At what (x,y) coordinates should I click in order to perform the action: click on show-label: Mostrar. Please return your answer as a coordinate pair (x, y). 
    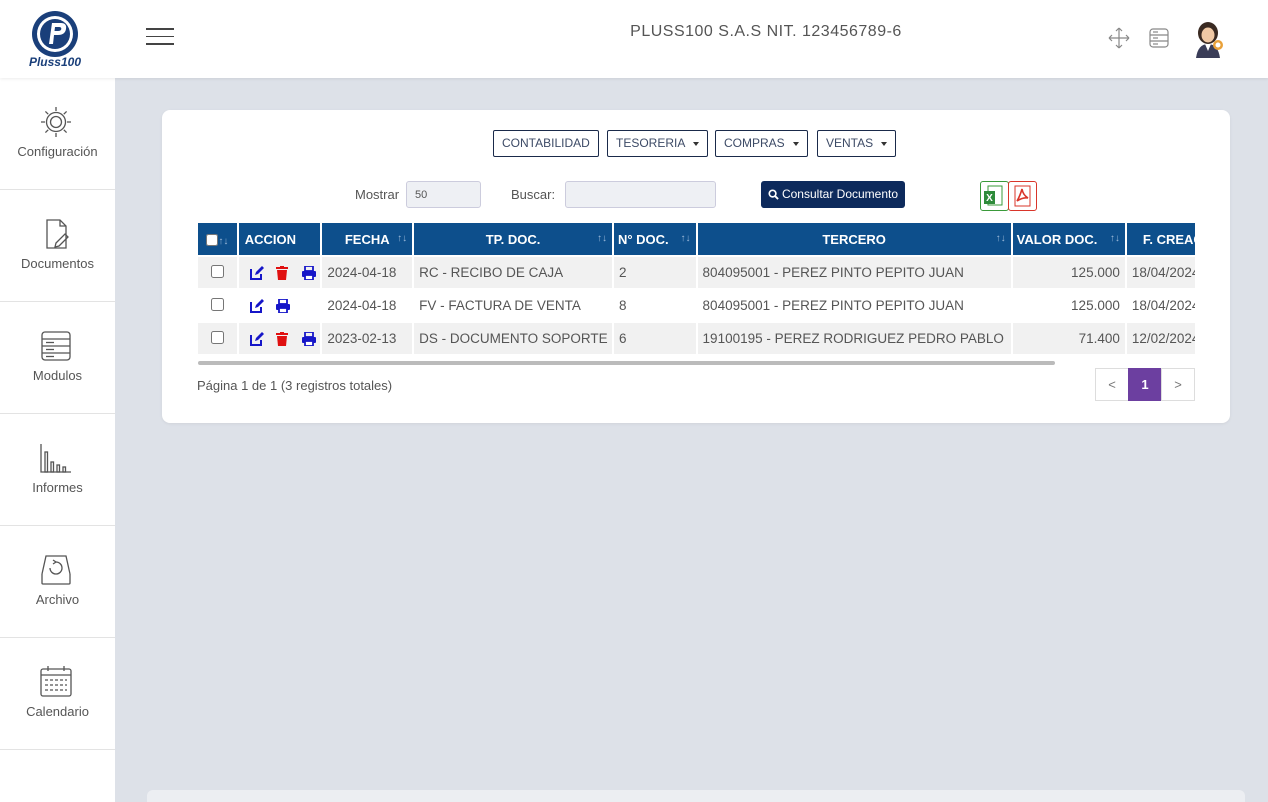
    Looking at the image, I should click on (377, 194).